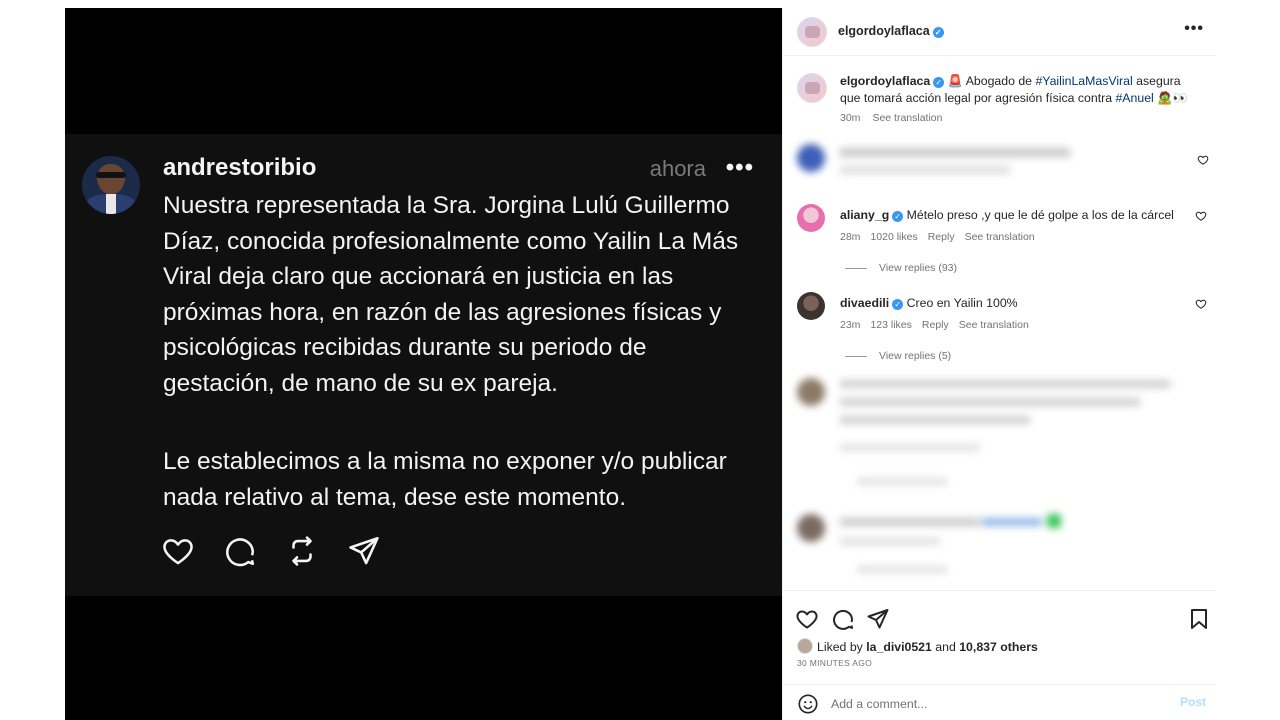  I want to click on bookmark-icon, so click(1199, 619).